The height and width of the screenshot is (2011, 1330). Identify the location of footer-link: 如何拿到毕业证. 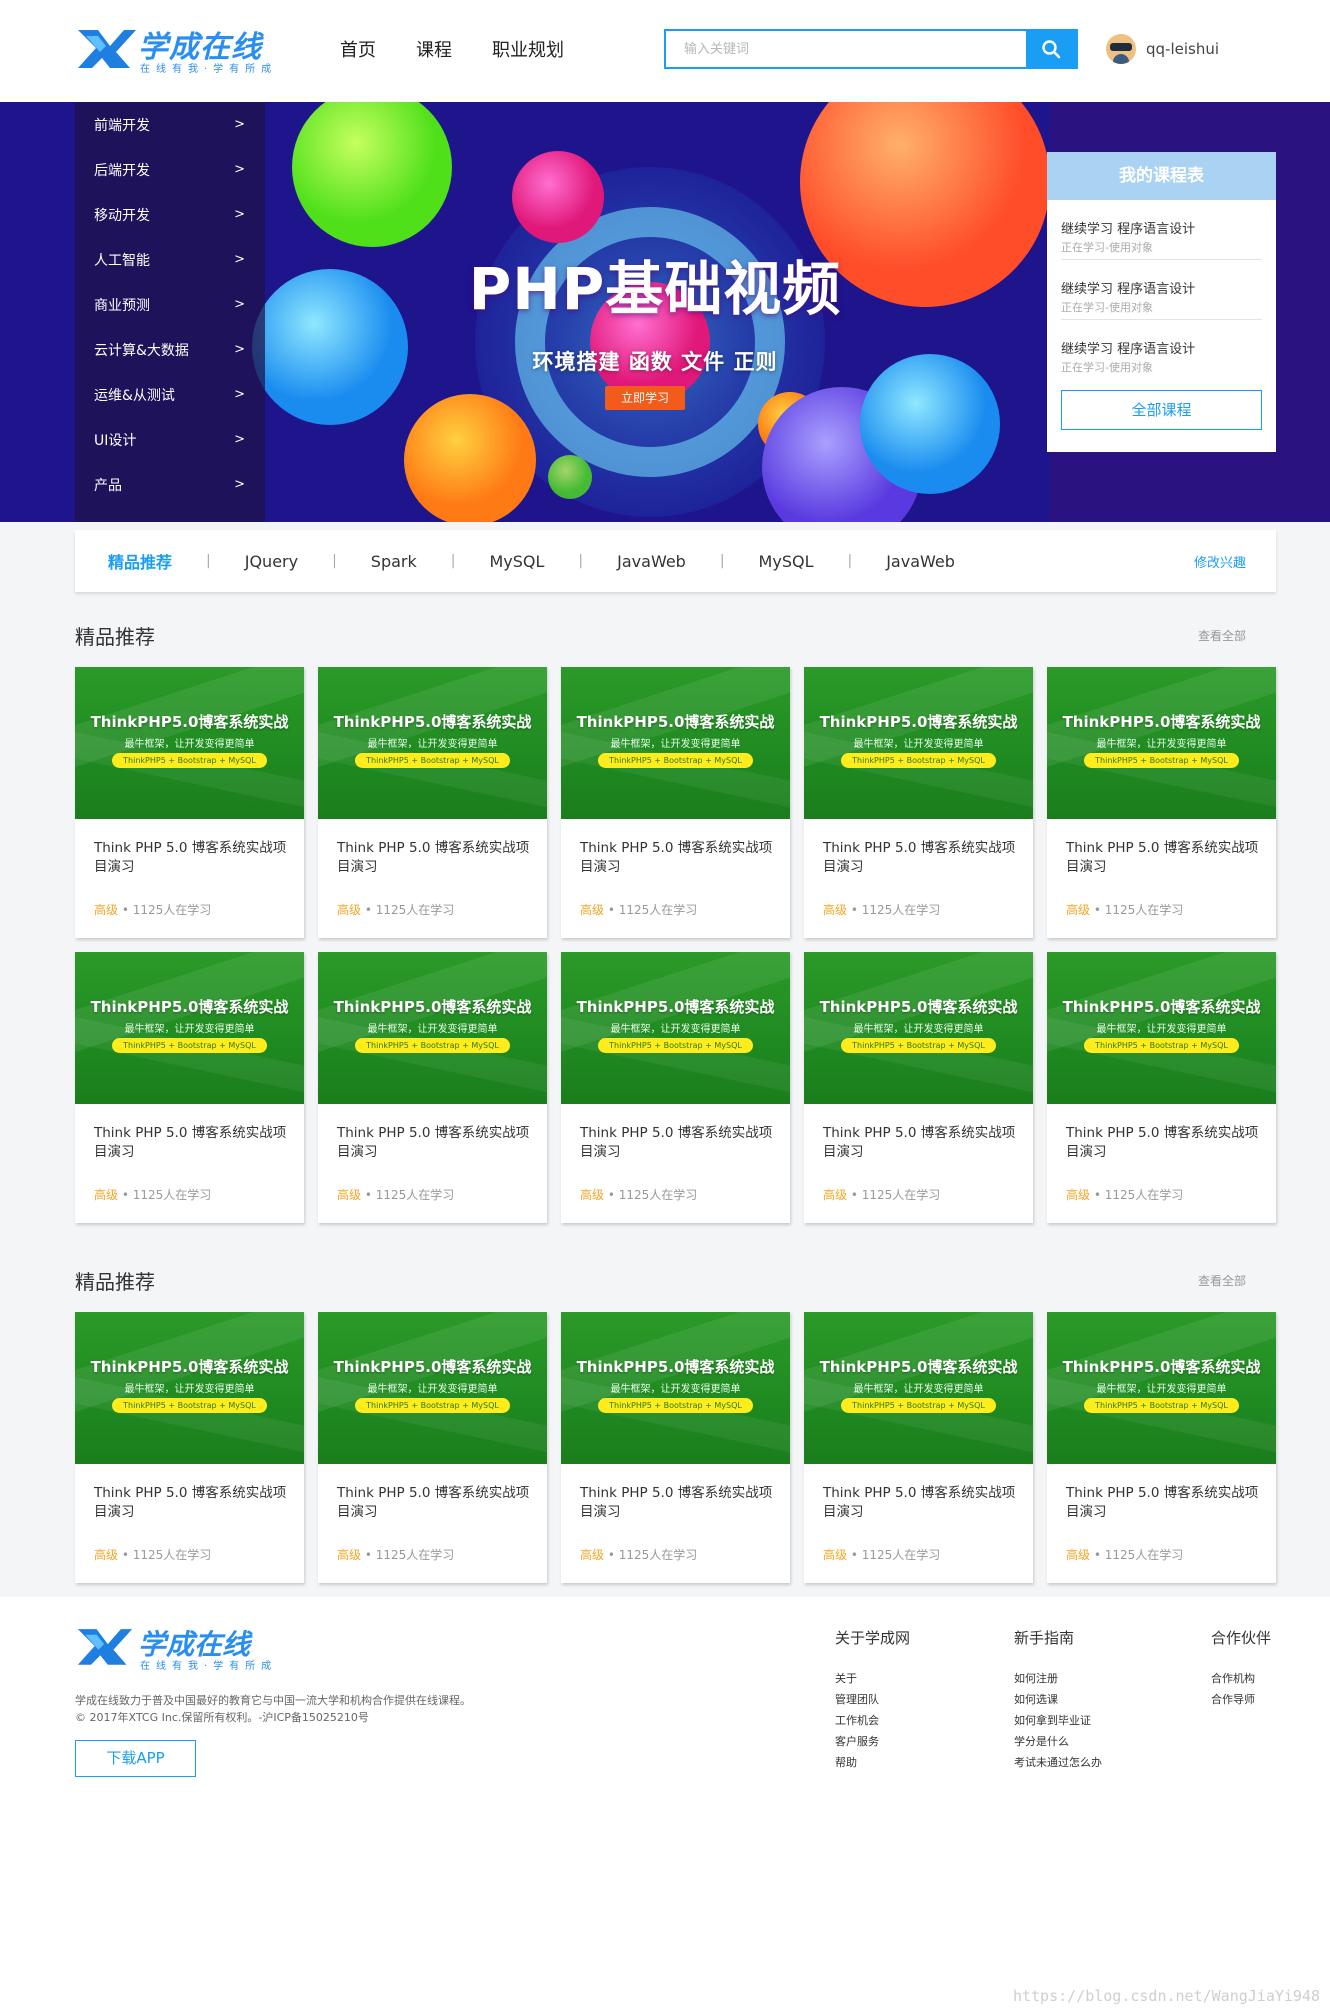
(1058, 1720).